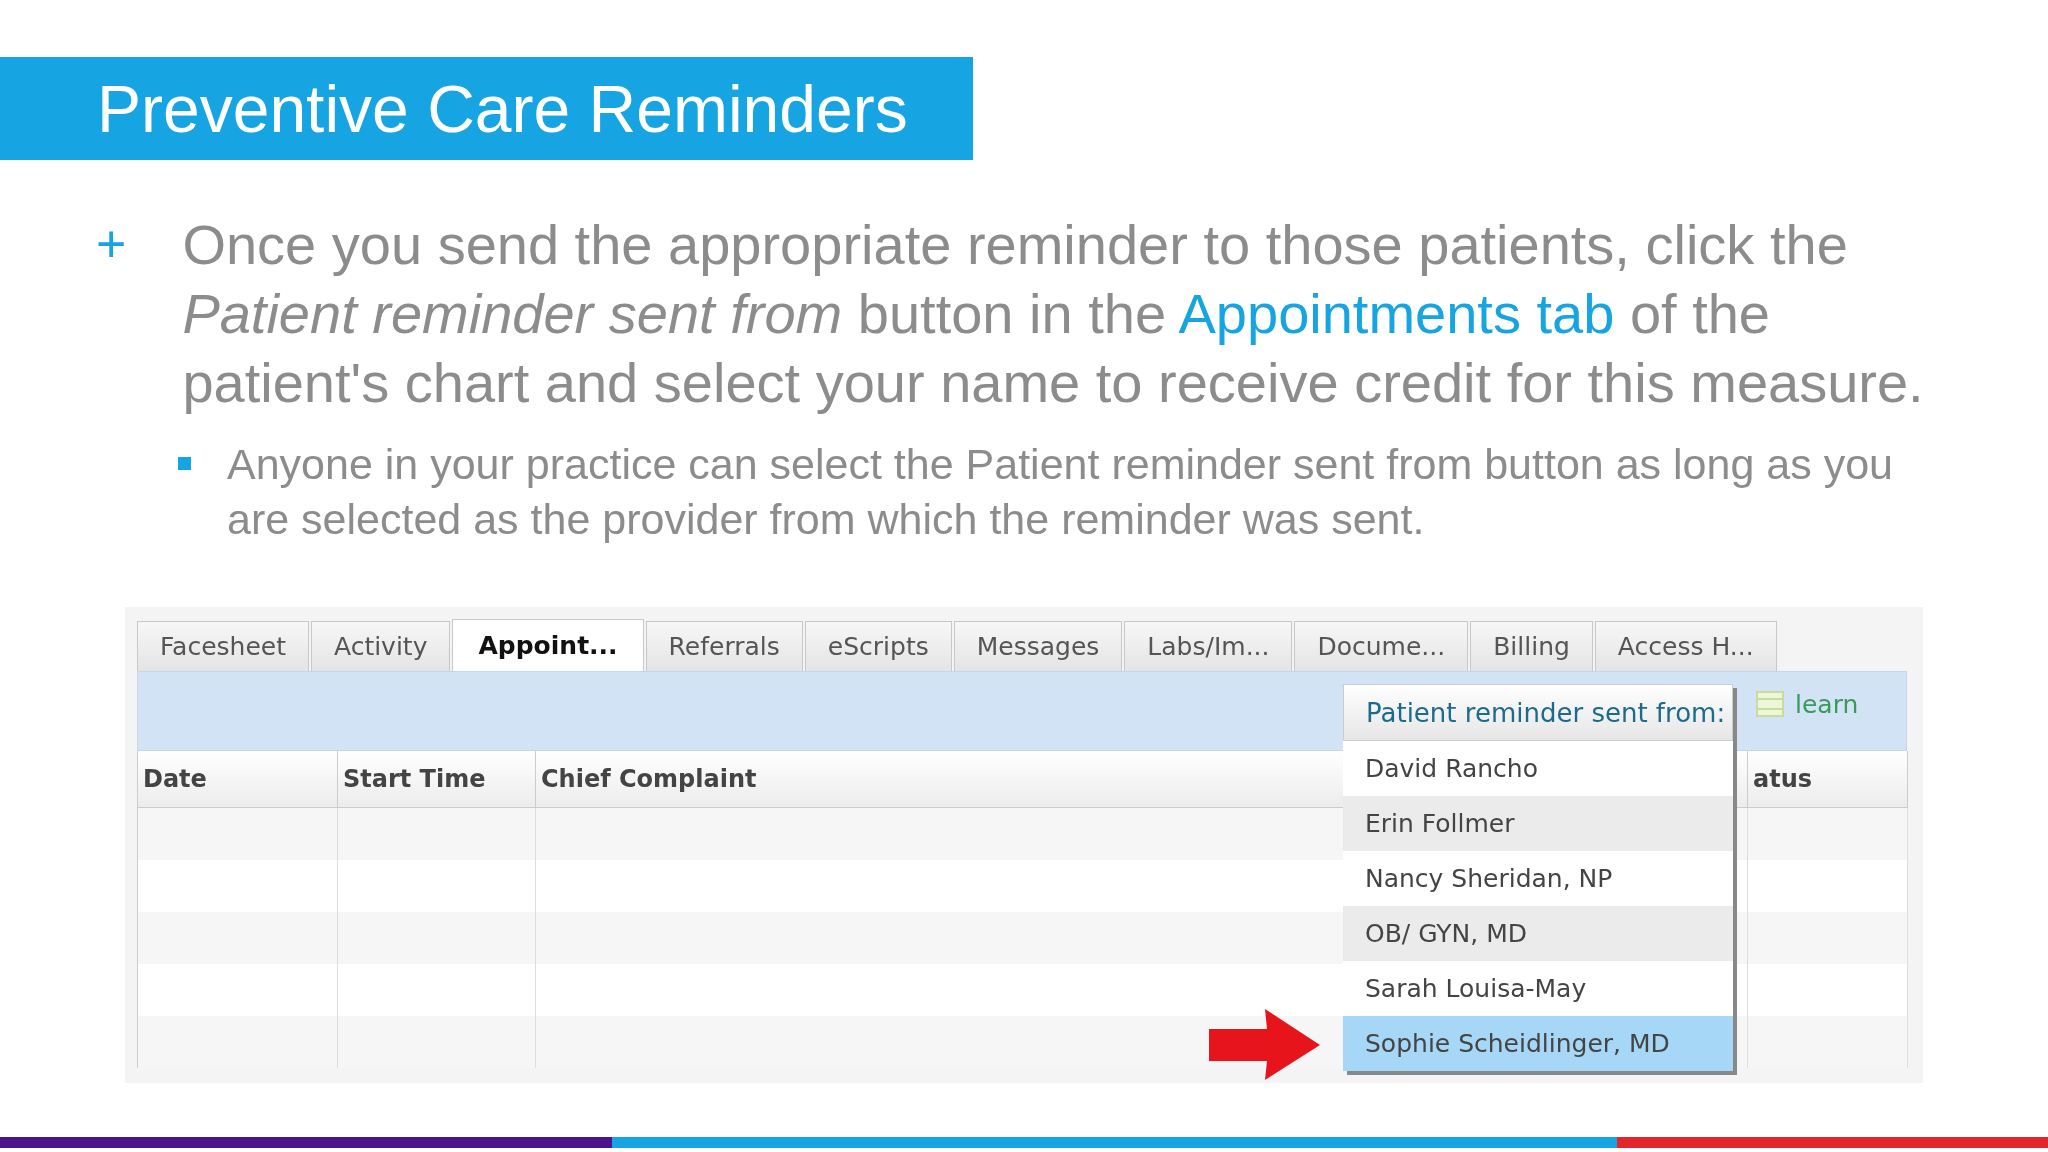 This screenshot has width=2048, height=1152. I want to click on list-icon, so click(1770, 704).